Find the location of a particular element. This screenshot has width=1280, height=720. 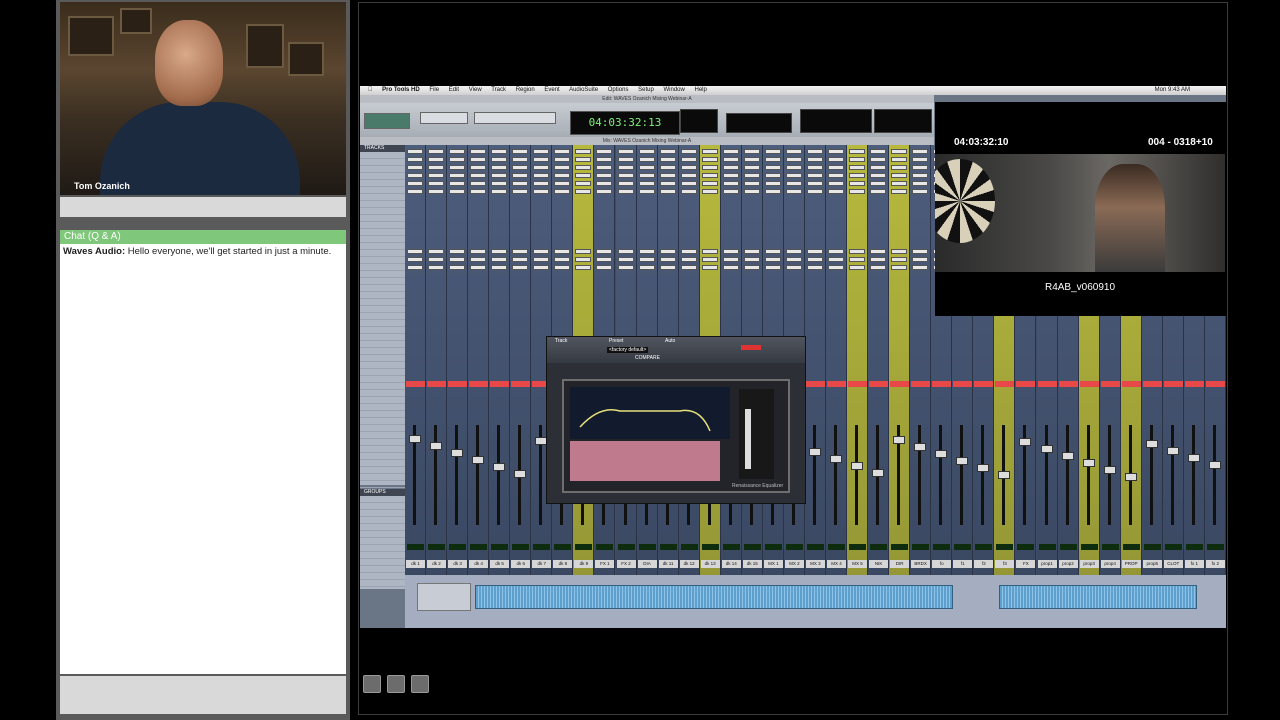

track-name: FX 1 is located at coordinates (605, 564).